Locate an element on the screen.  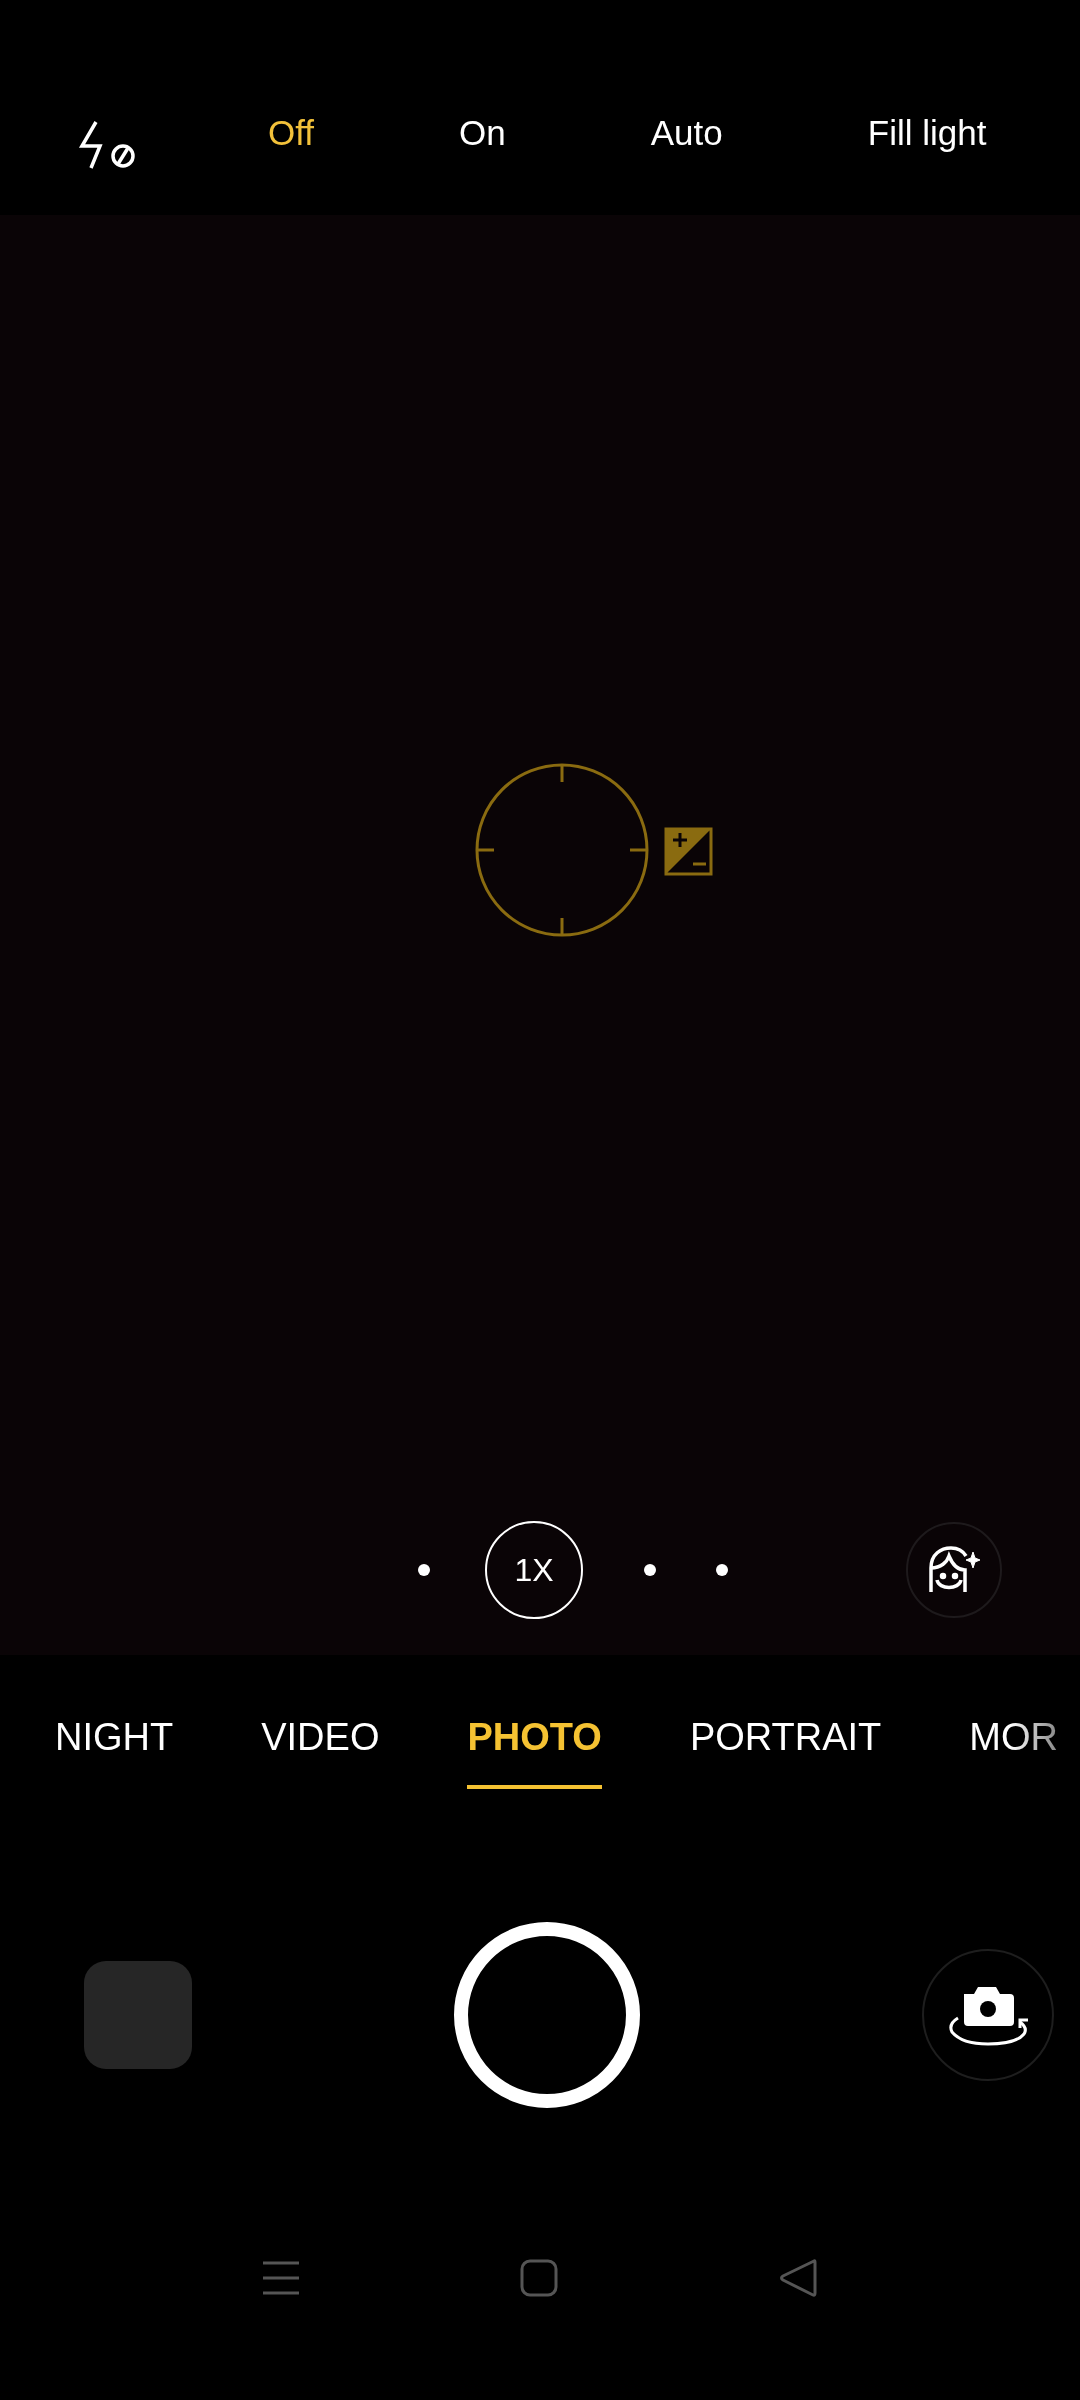
flash-option: On is located at coordinates (482, 133).